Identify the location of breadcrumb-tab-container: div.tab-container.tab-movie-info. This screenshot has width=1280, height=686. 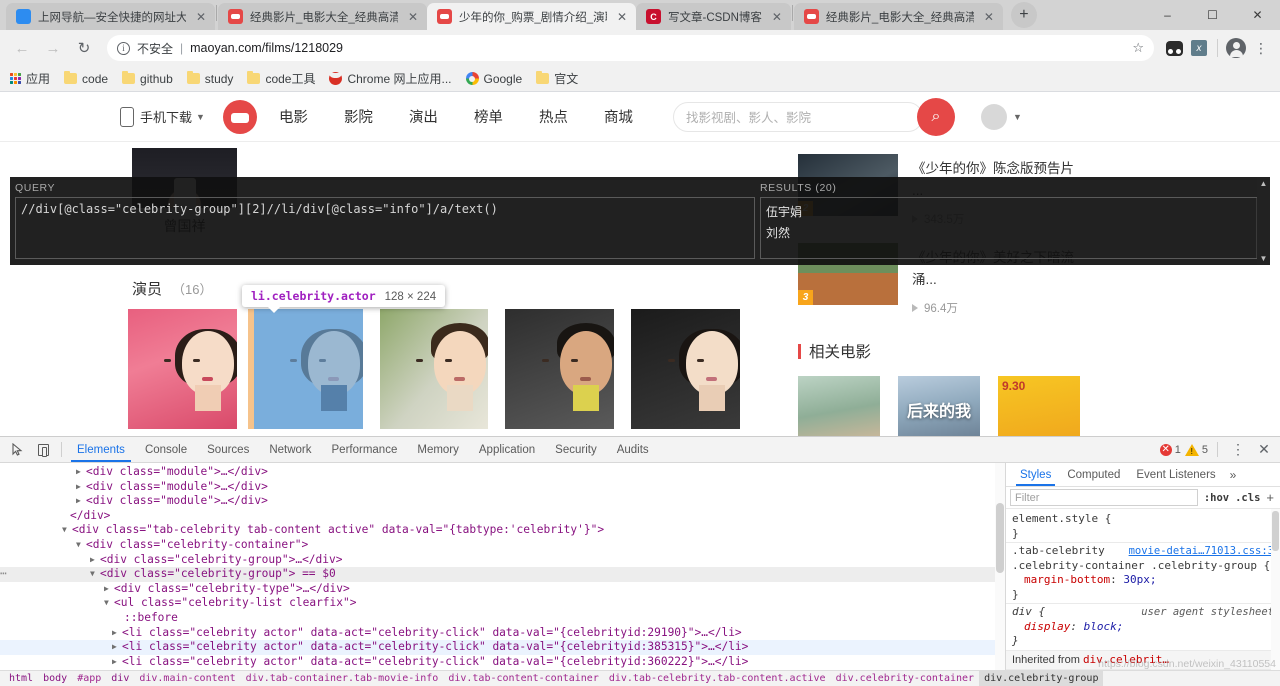
(342, 678).